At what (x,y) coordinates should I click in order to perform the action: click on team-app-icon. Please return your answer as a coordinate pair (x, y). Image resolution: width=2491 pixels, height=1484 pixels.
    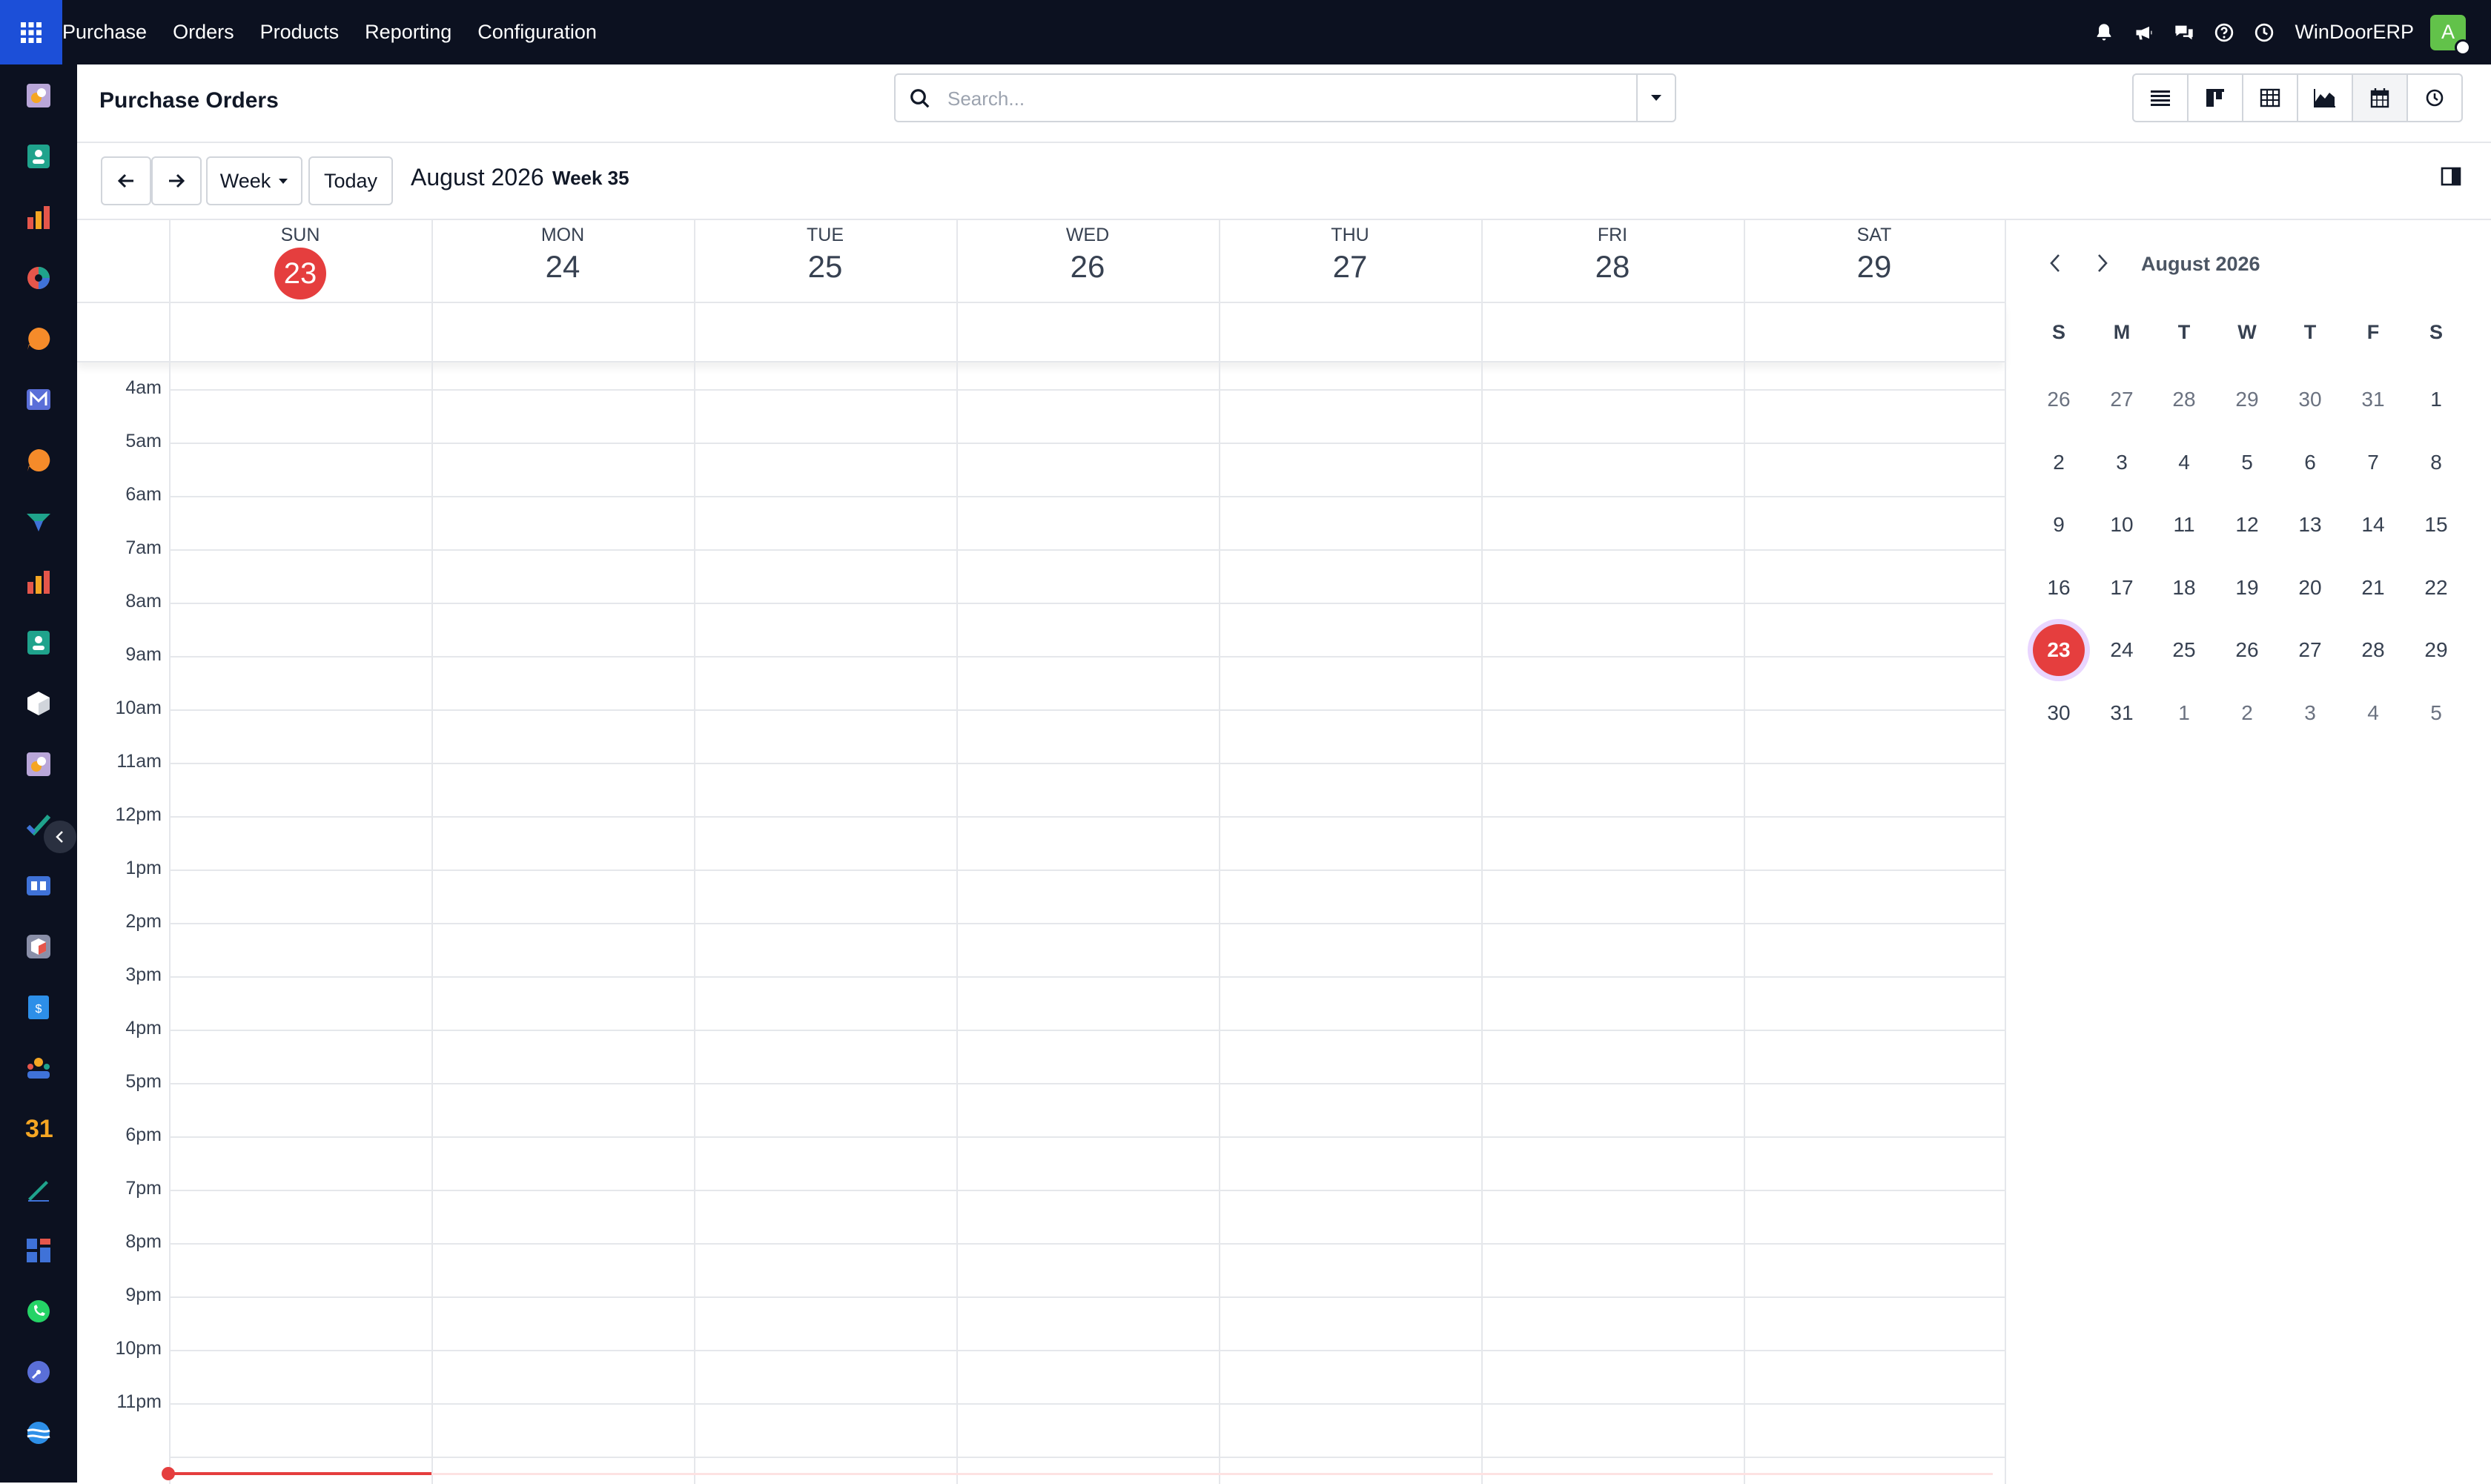
    Looking at the image, I should click on (39, 1068).